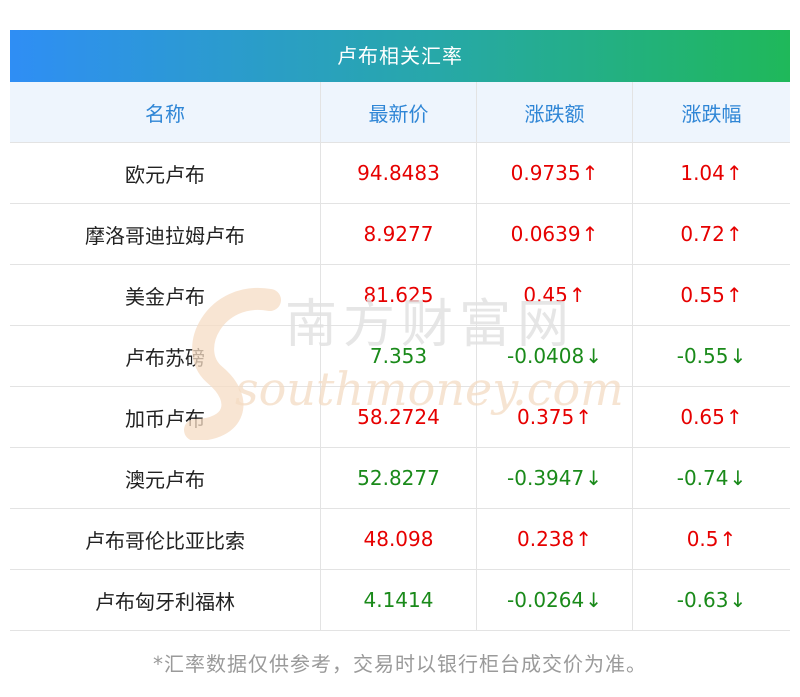 The height and width of the screenshot is (697, 800). What do you see at coordinates (711, 113) in the screenshot?
I see `column-header-pct: 涨跌幅` at bounding box center [711, 113].